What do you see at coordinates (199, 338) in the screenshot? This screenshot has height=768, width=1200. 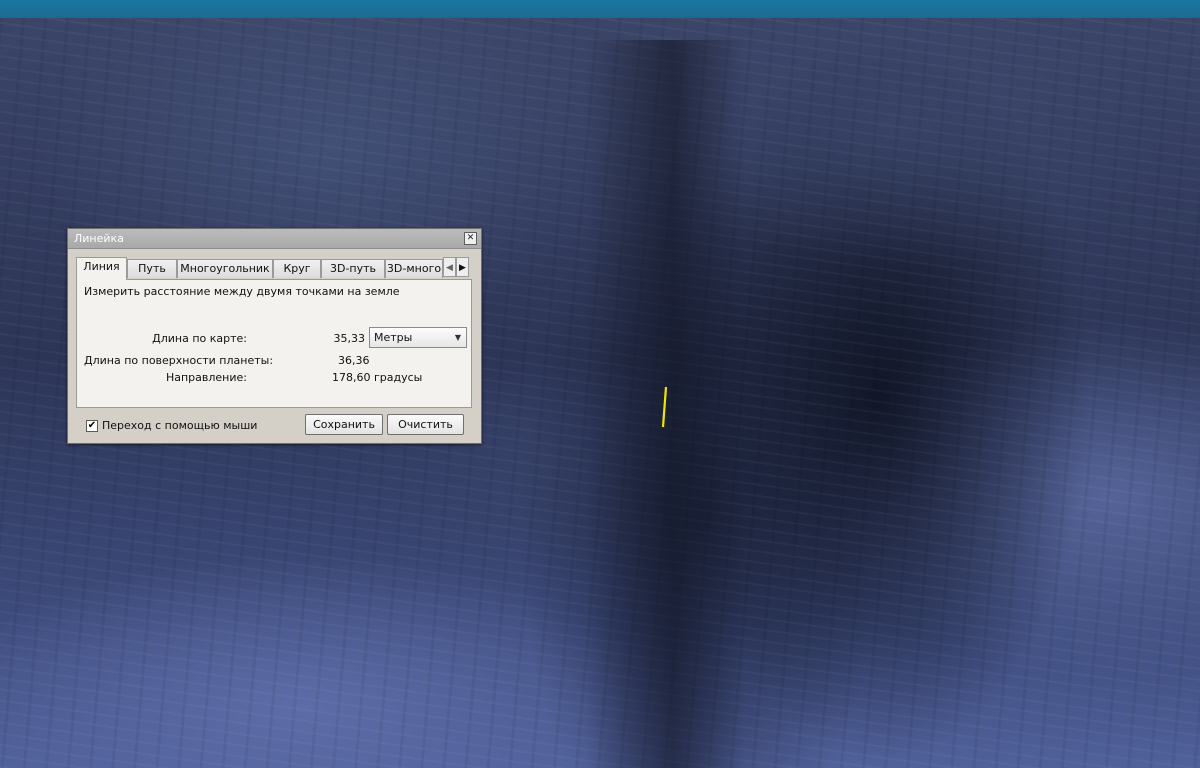 I see `map-length-label: Длина по карте:` at bounding box center [199, 338].